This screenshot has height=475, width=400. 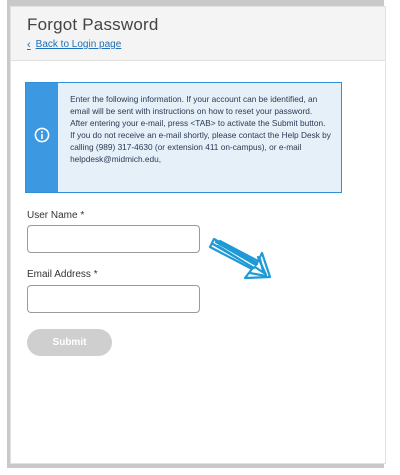 I want to click on info-sidebar, so click(x=42, y=137).